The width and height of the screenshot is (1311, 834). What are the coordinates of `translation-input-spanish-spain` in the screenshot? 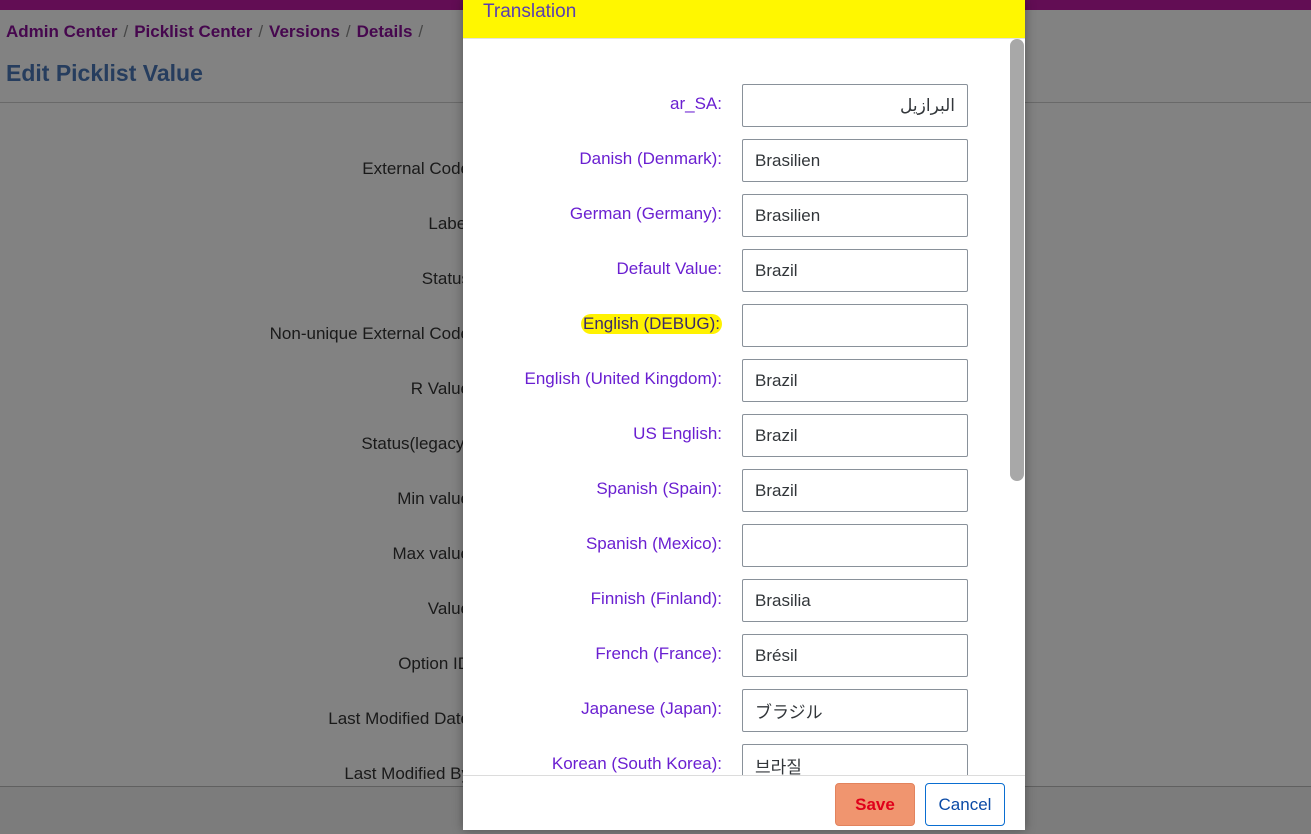 It's located at (855, 490).